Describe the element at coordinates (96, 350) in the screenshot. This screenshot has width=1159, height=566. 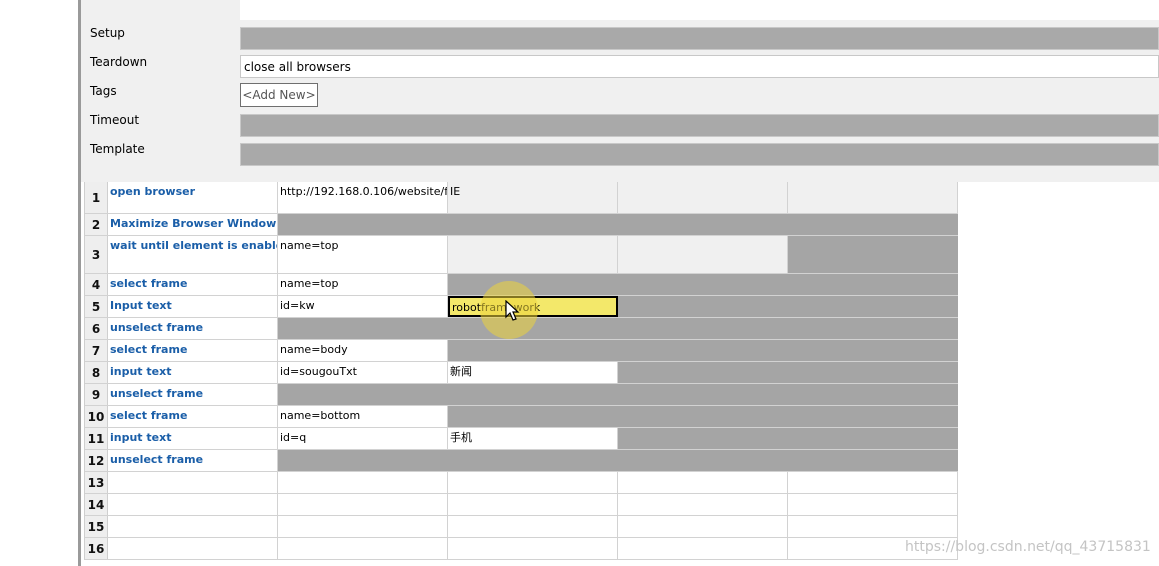
I see `row-number: 7` at that location.